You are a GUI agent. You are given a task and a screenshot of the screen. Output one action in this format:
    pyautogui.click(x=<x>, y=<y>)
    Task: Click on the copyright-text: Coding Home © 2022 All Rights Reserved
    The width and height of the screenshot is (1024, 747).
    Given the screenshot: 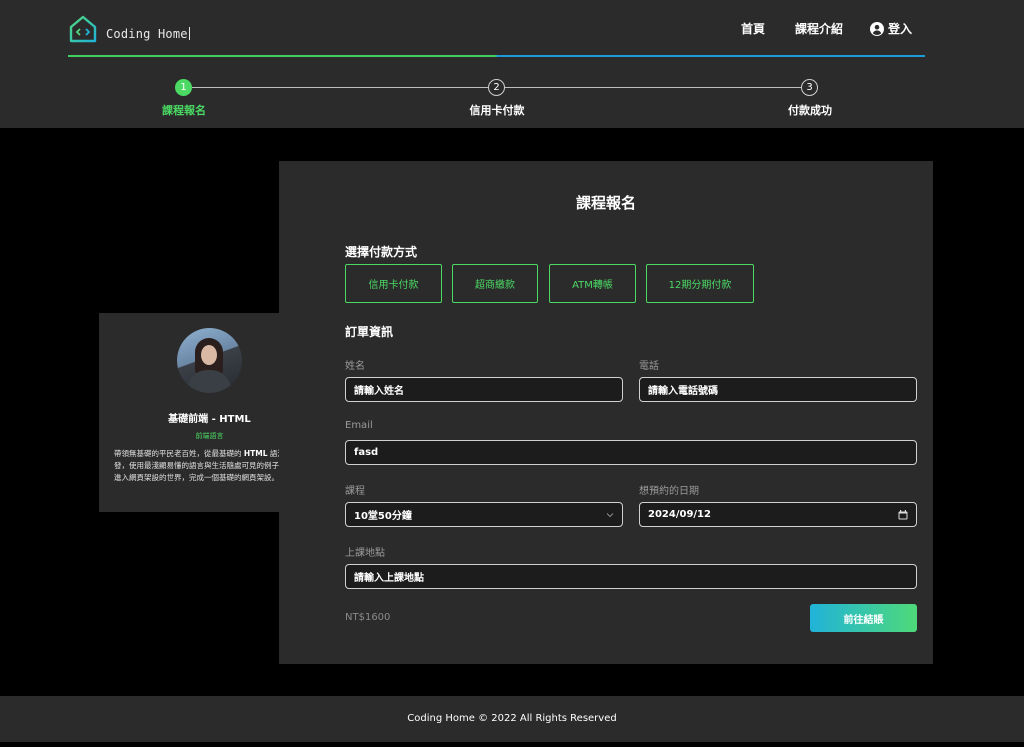 What is the action you would take?
    pyautogui.click(x=512, y=718)
    